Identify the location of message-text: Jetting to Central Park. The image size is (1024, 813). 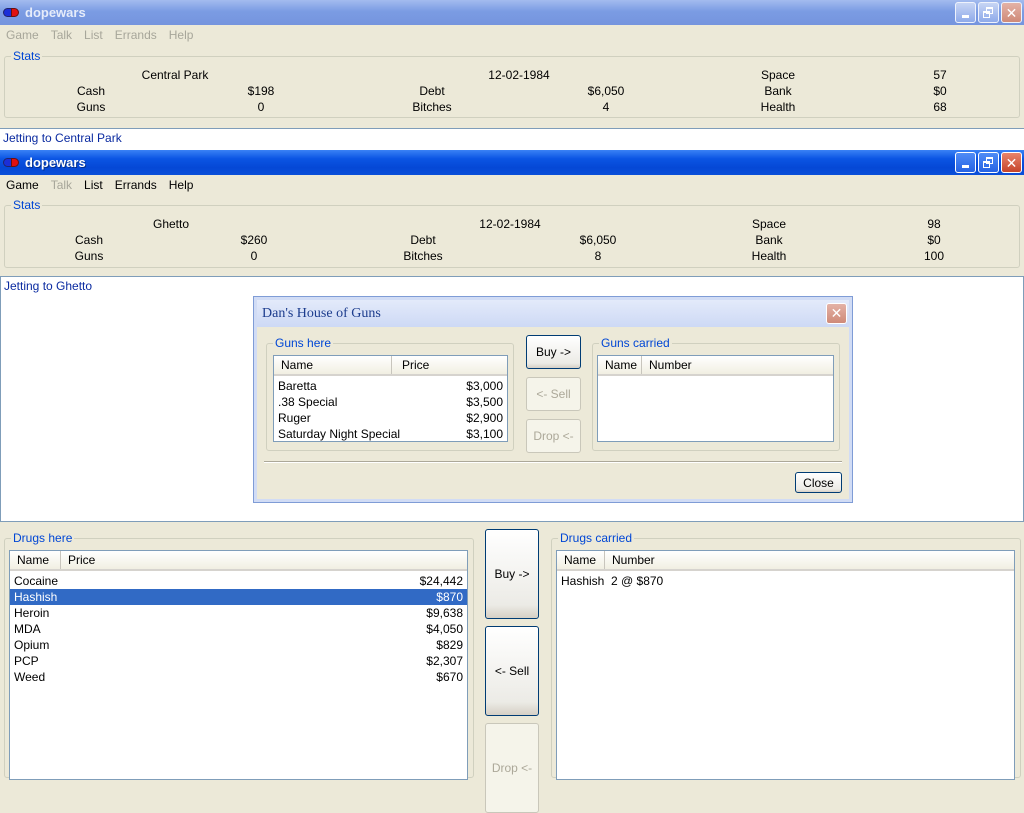
(62, 138).